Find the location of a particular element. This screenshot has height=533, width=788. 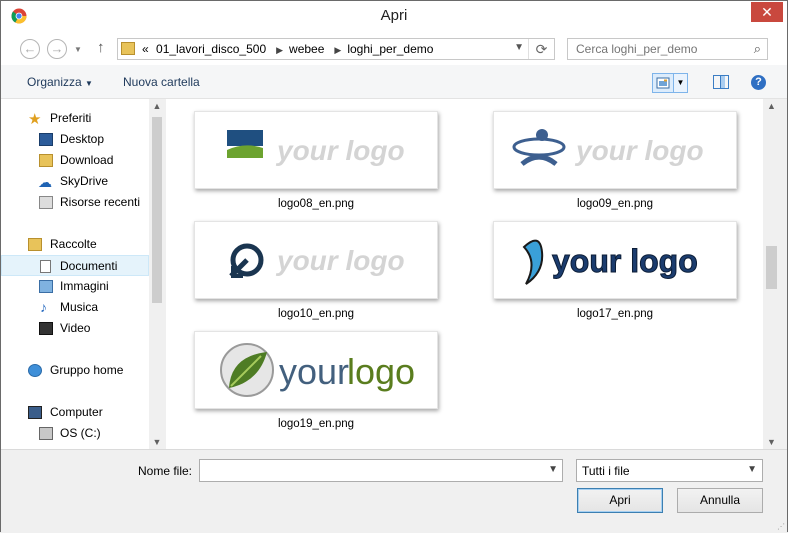

sidebar-item-label: Download is located at coordinates (87, 160).